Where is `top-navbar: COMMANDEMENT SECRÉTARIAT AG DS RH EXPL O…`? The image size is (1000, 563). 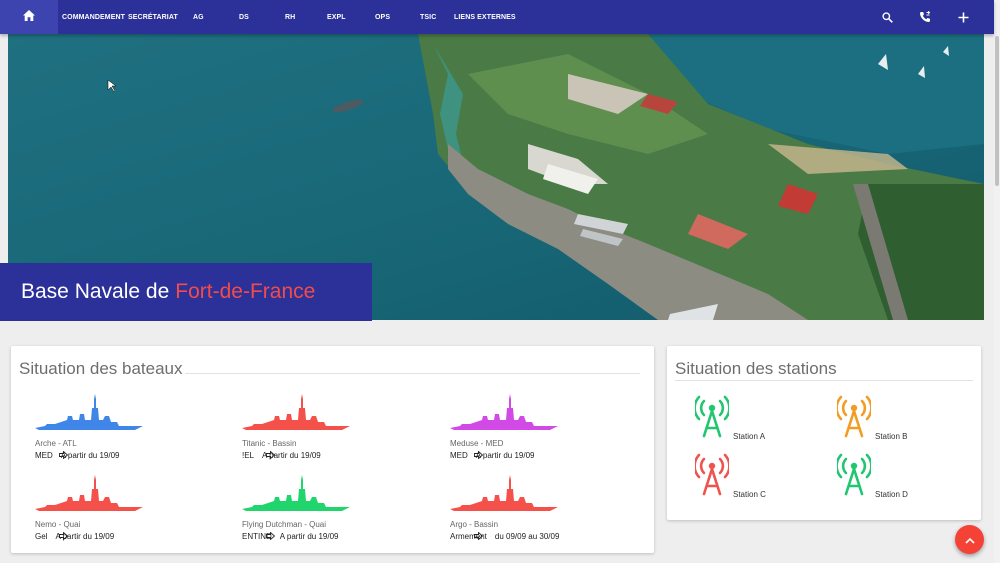
top-navbar: COMMANDEMENT SECRÉTARIAT AG DS RH EXPL O… is located at coordinates (497, 17).